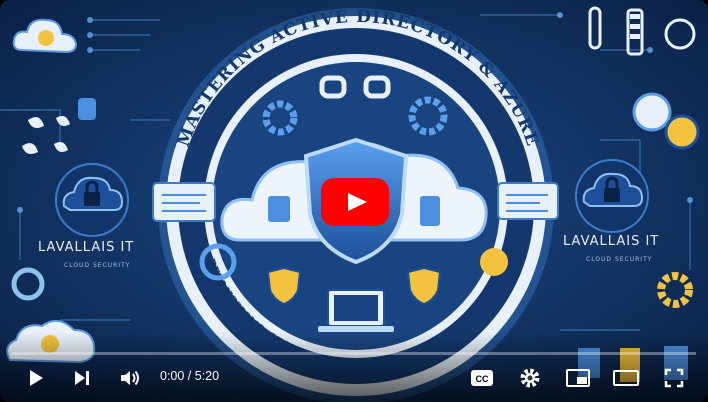 This screenshot has height=402, width=708. I want to click on next-icon, so click(82, 378).